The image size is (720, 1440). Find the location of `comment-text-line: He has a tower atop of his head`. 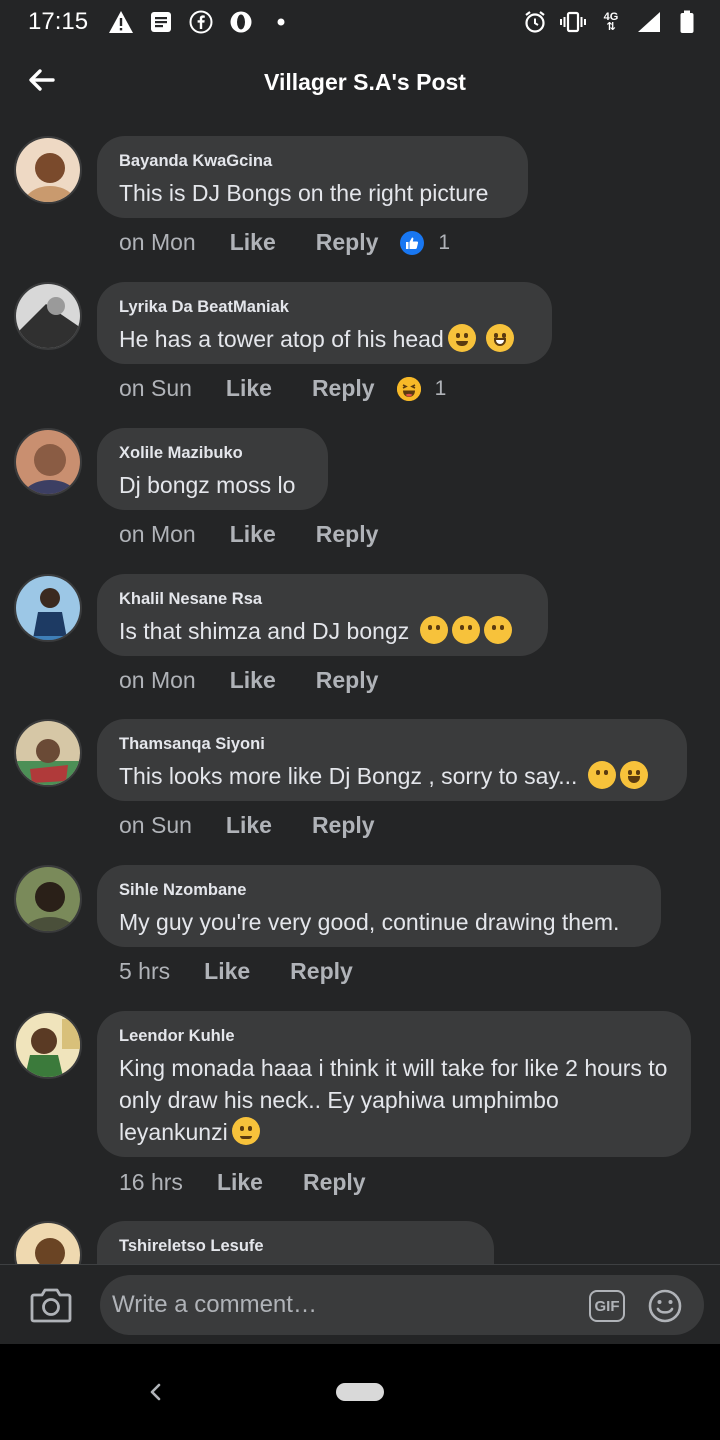

comment-text-line: He has a tower atop of his head is located at coordinates (324, 339).